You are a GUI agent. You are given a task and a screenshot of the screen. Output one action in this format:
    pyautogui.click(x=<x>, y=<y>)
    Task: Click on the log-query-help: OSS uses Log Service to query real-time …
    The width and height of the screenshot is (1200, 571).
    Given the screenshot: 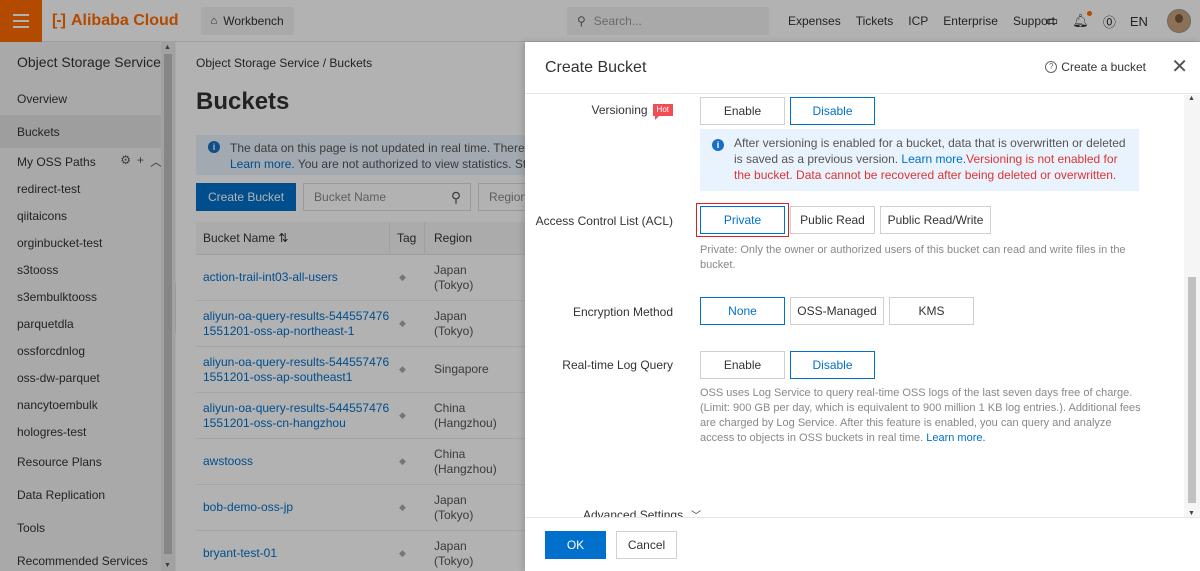 What is the action you would take?
    pyautogui.click(x=922, y=416)
    